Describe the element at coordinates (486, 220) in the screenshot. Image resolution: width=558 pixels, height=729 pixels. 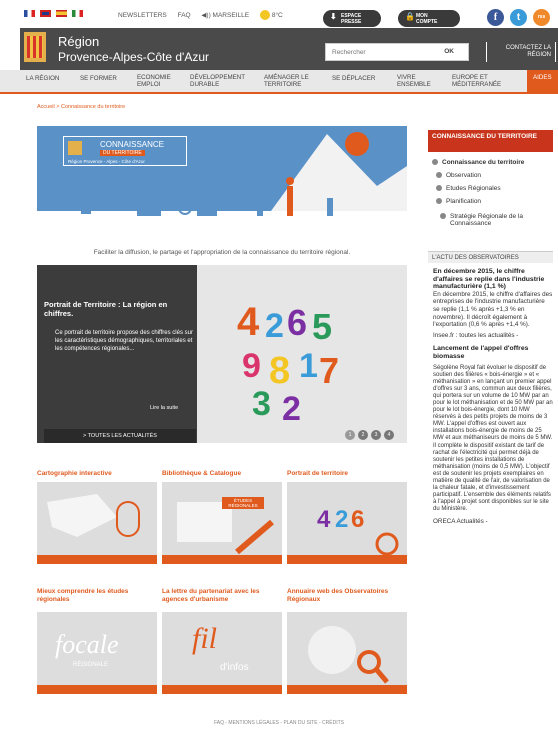
I see `sidebar-label: Stratégie Régionale de la Connaissance` at that location.